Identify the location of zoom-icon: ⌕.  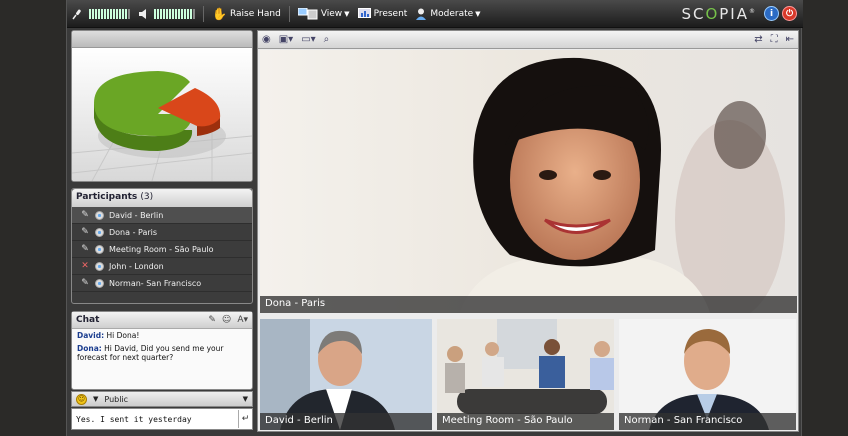
(327, 39).